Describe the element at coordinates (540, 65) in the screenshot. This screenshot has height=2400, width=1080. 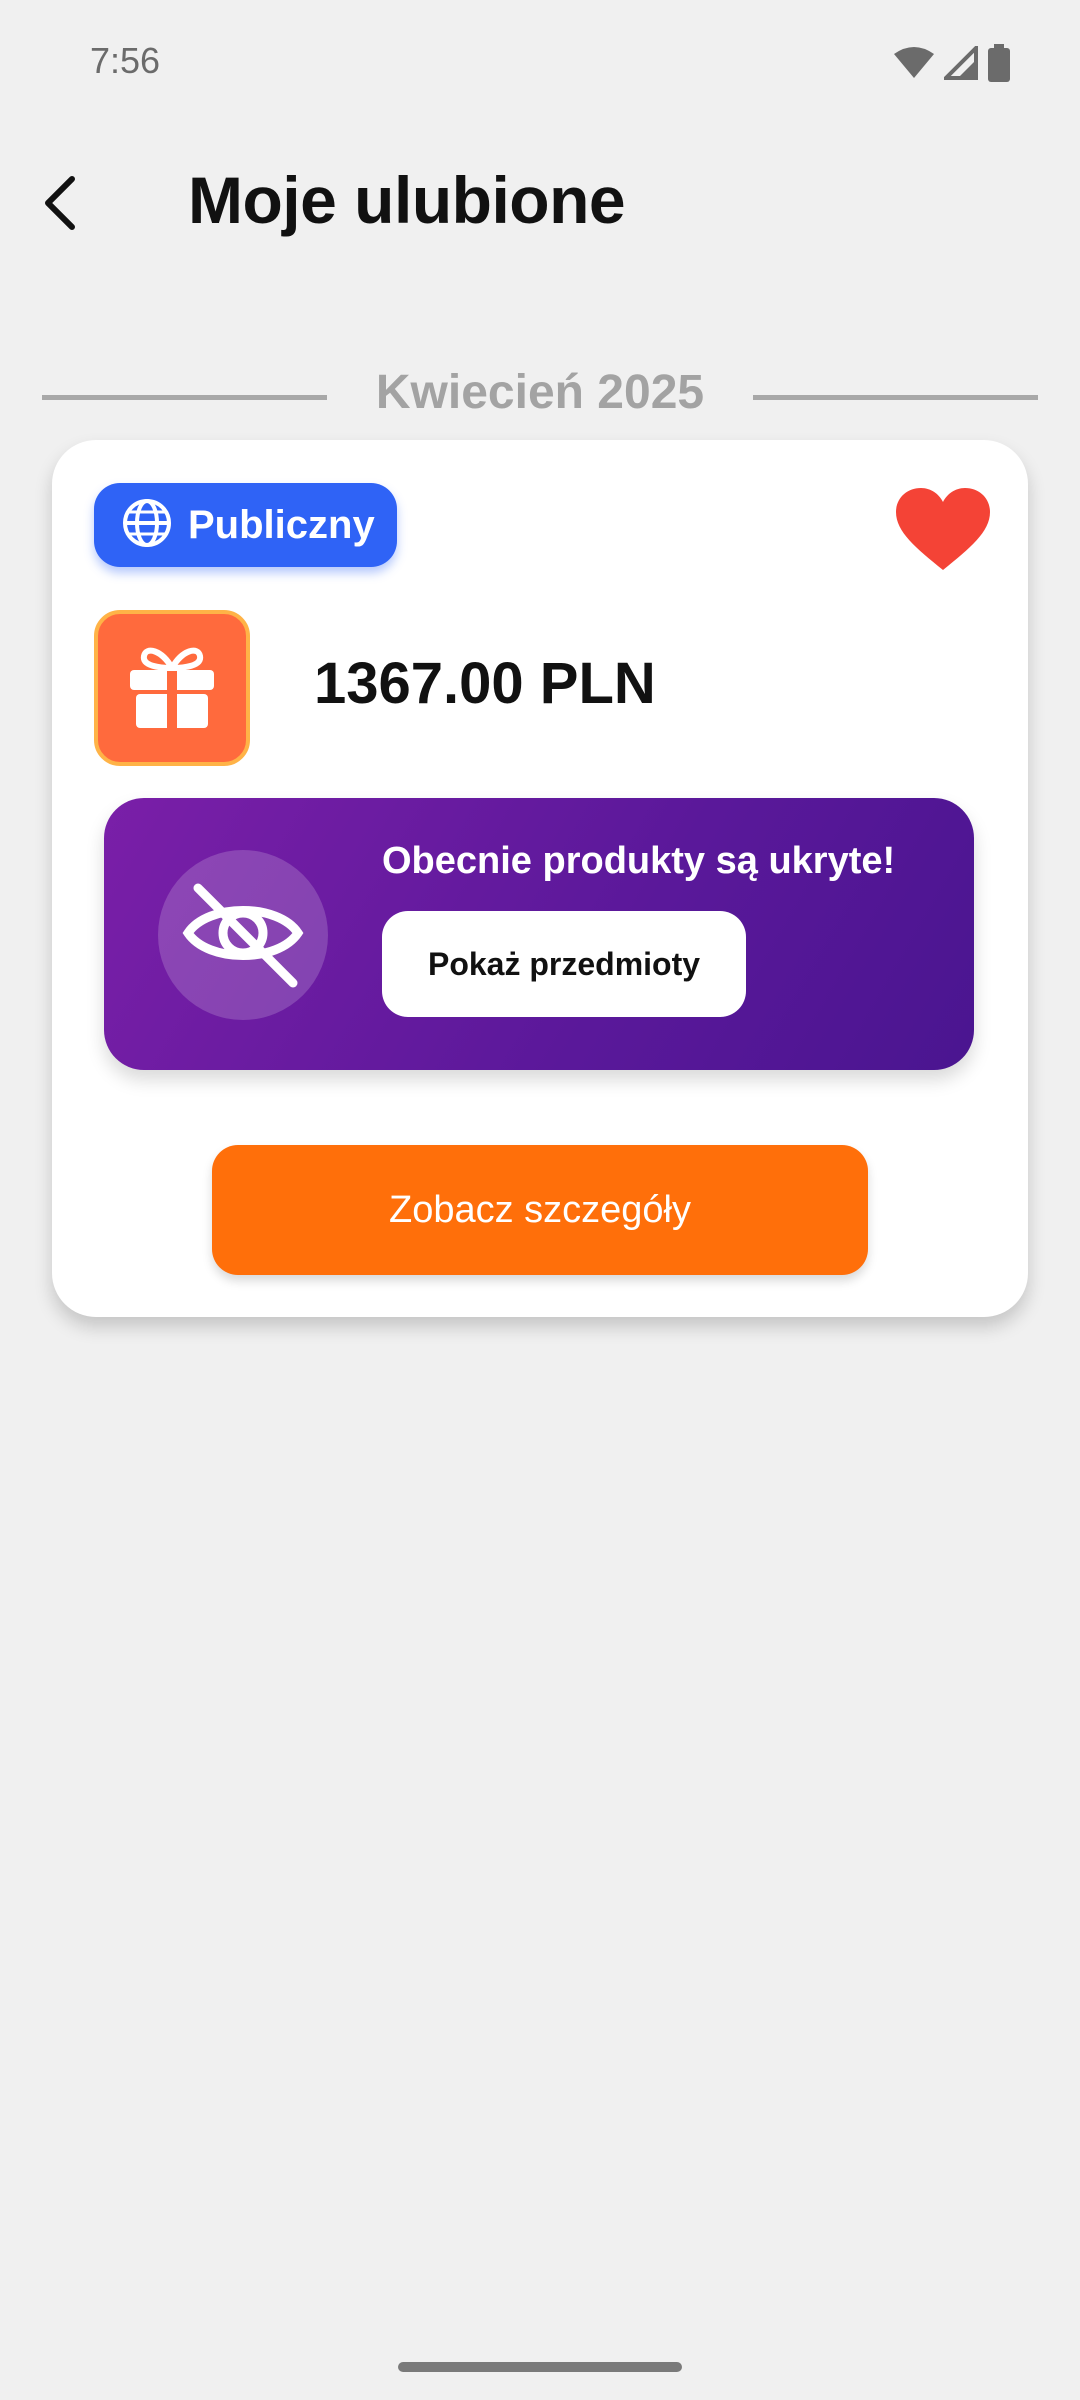
I see `status-bar: 7:56` at that location.